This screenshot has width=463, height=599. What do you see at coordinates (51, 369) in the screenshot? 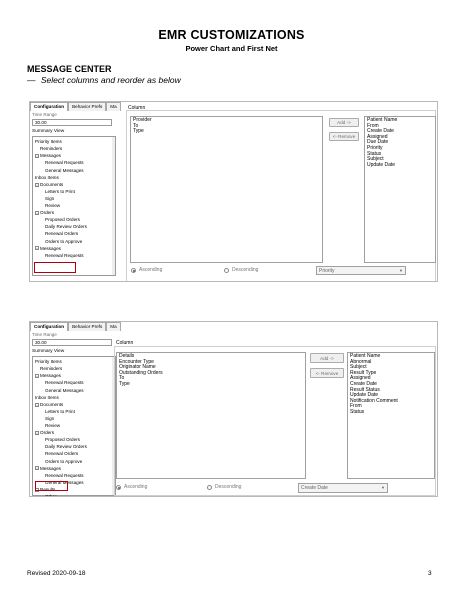
I see `tree-node-label: Reminders` at bounding box center [51, 369].